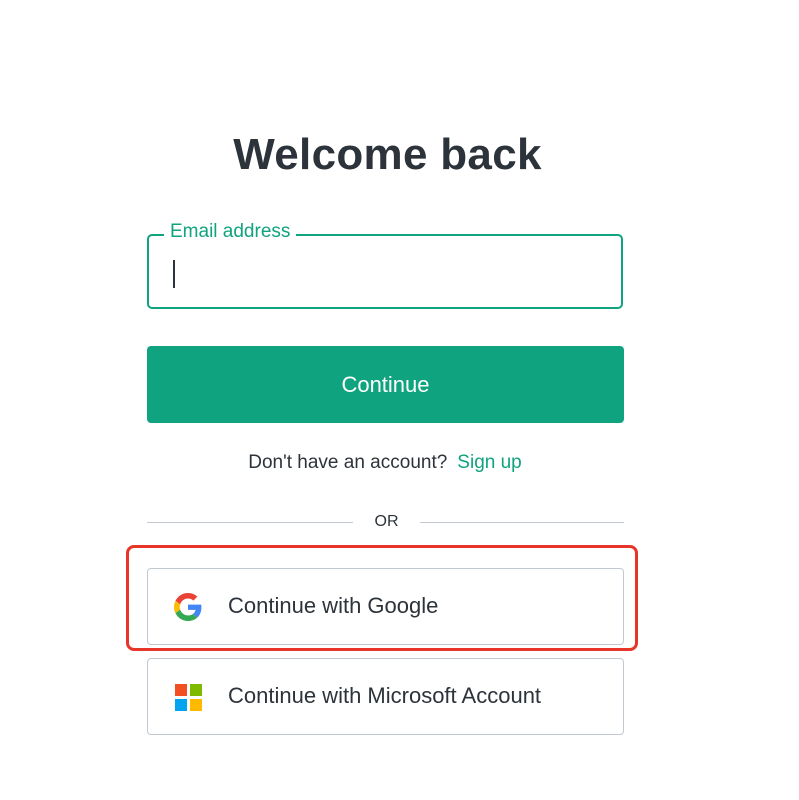 The width and height of the screenshot is (799, 800). What do you see at coordinates (250, 522) in the screenshot?
I see `divider-line-left` at bounding box center [250, 522].